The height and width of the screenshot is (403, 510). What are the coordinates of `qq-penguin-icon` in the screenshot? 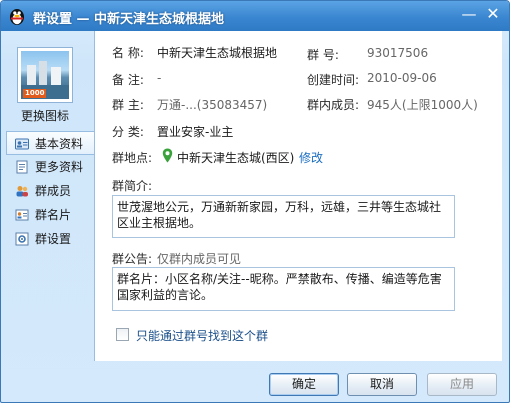 It's located at (17, 17).